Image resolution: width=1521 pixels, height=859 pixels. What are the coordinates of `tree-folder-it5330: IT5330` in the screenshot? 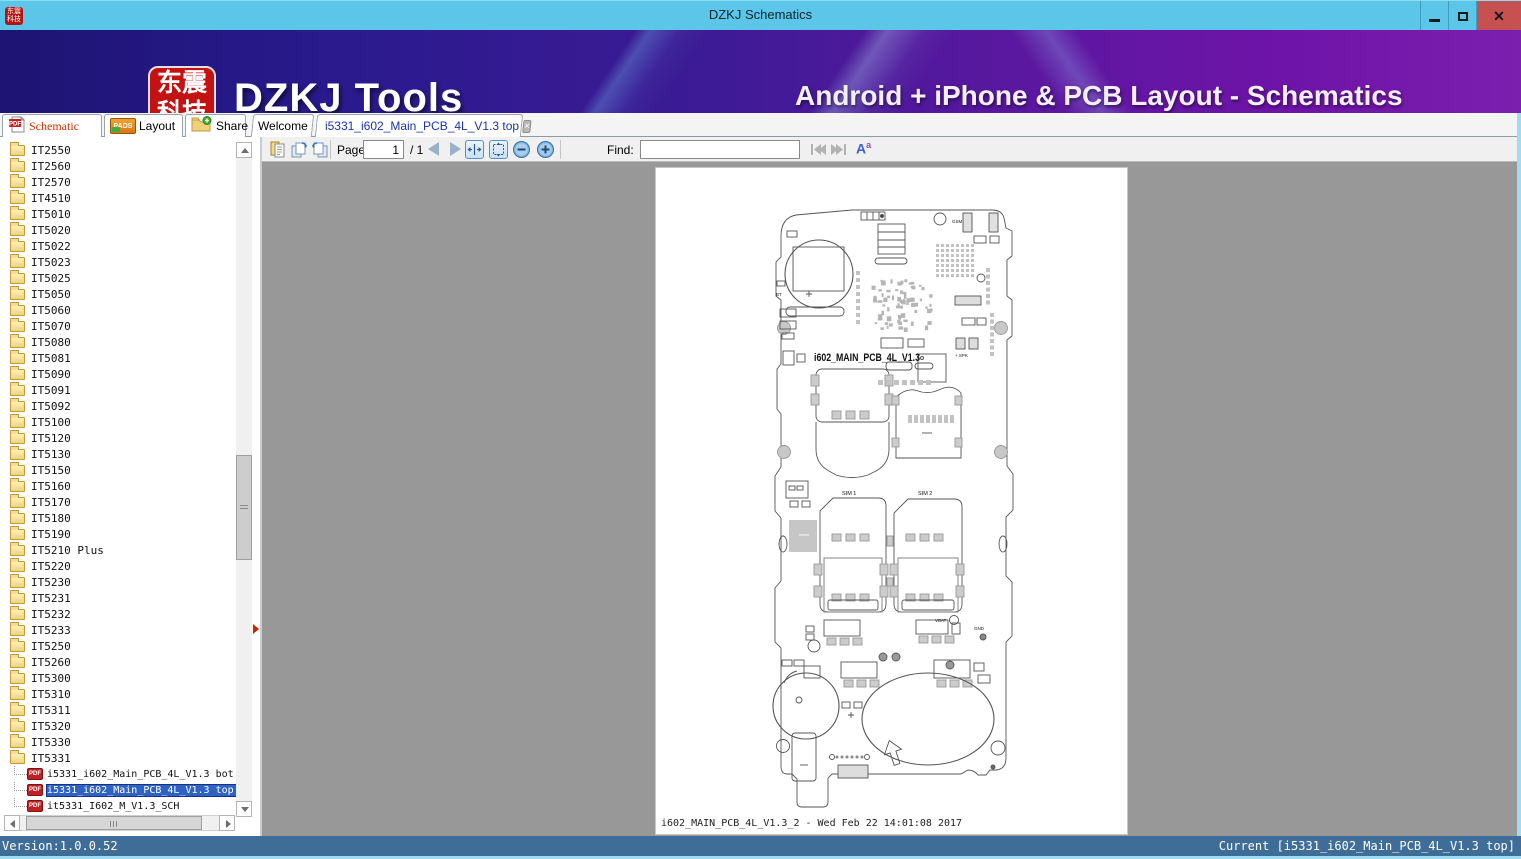 It's located at (118, 741).